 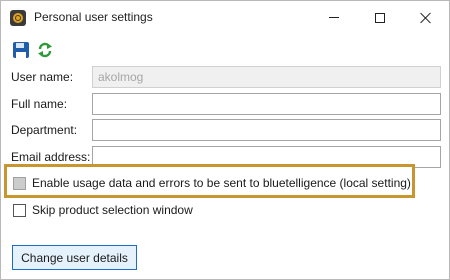 I want to click on user-name-field, so click(x=266, y=77).